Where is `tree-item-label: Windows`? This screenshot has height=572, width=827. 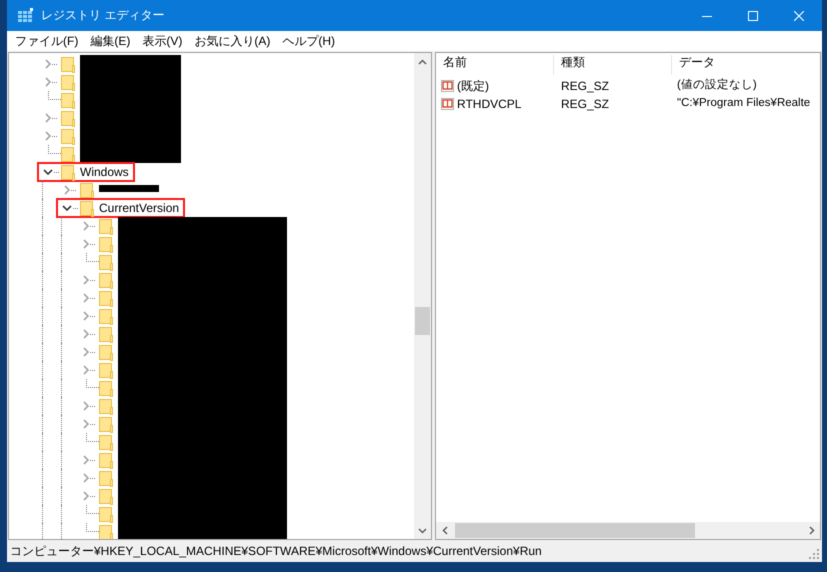
tree-item-label: Windows is located at coordinates (104, 172).